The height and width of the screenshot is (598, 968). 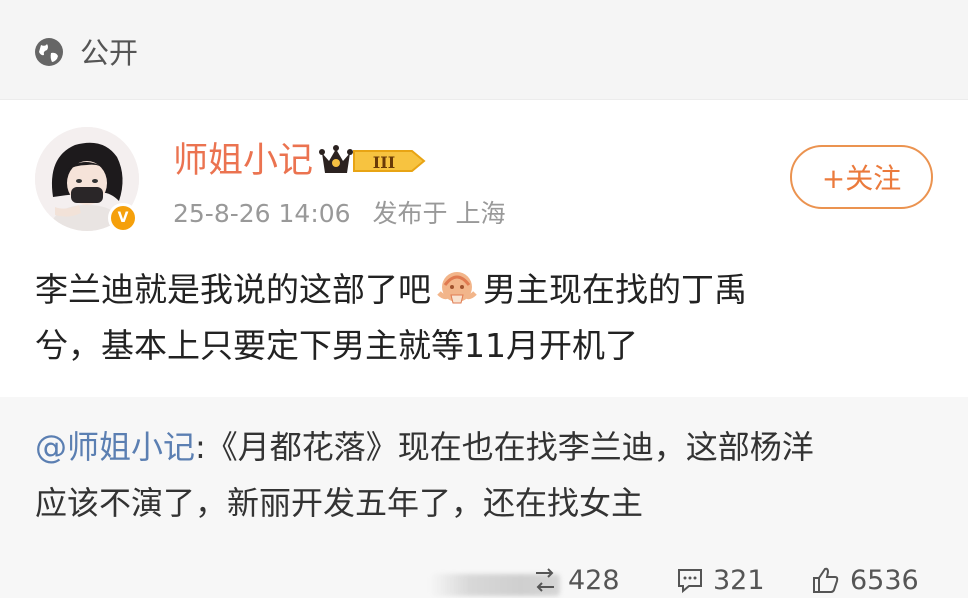 I want to click on comment-button: 321, so click(x=720, y=580).